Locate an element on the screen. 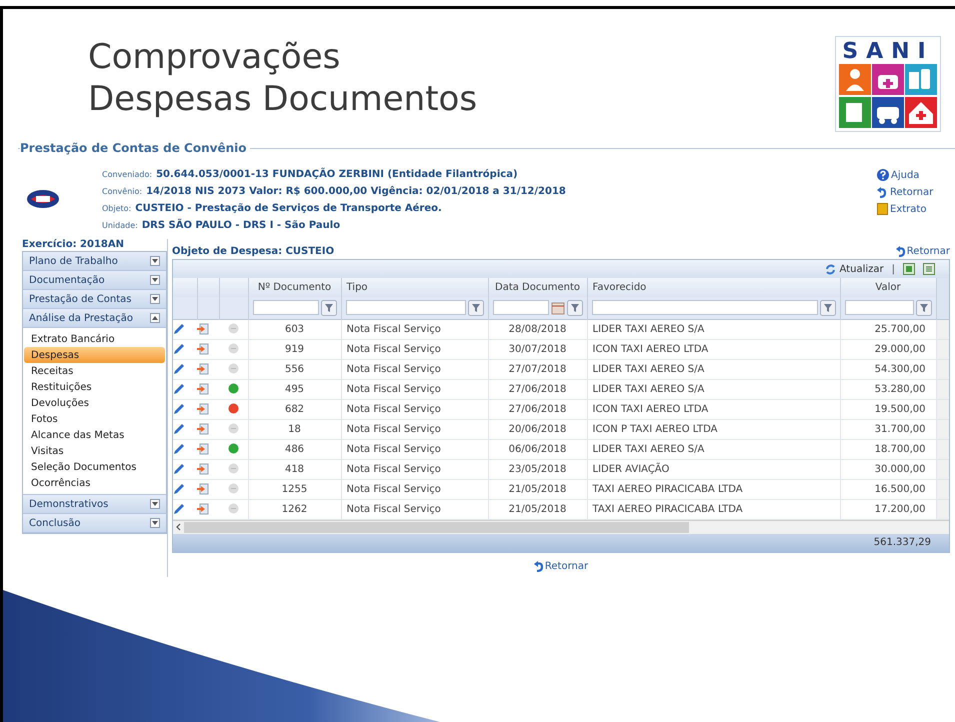 Image resolution: width=955 pixels, height=722 pixels. logo-text: SANI is located at coordinates (888, 52).